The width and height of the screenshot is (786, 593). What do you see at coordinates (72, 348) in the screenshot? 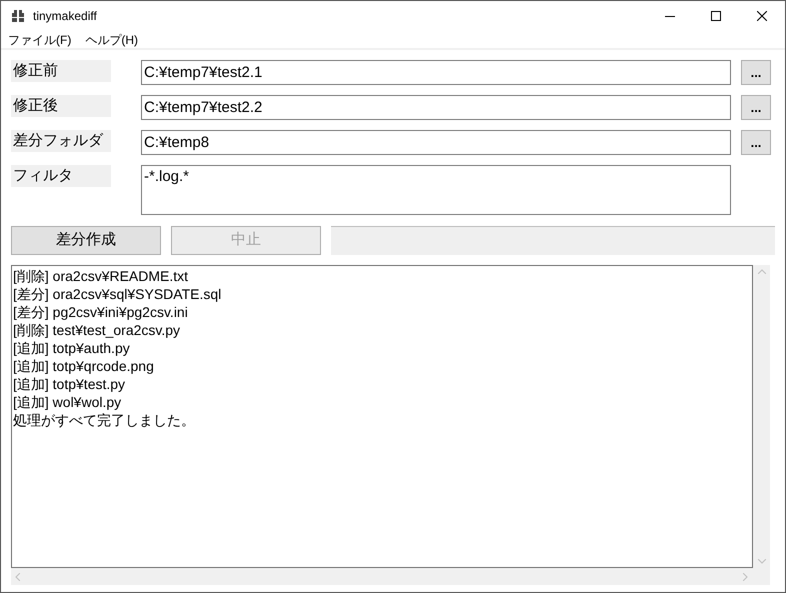
I see `log-line: [追加] totp¥auth.py` at bounding box center [72, 348].